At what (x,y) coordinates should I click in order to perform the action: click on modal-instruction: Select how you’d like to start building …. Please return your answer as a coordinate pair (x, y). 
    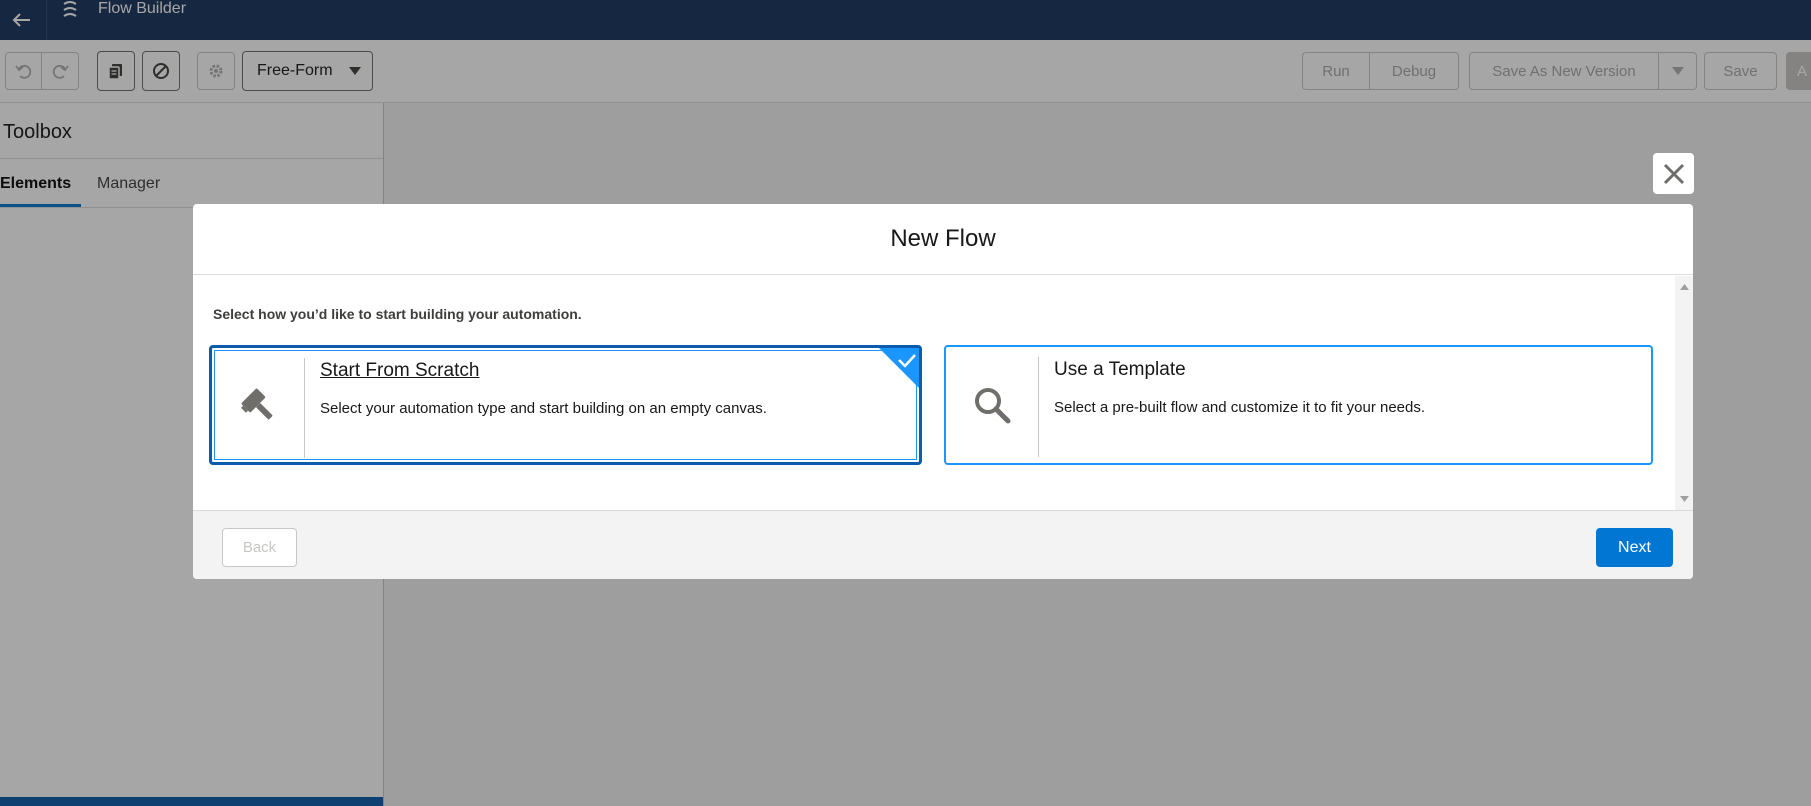
    Looking at the image, I should click on (397, 314).